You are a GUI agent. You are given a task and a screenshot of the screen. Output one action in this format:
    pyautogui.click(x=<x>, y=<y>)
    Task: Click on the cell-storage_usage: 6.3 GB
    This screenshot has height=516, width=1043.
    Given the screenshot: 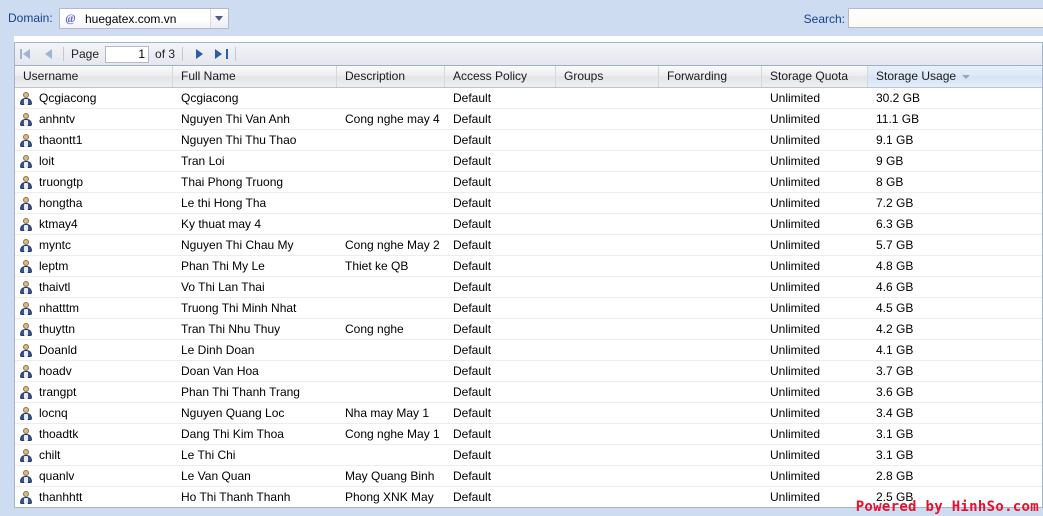 What is the action you would take?
    pyautogui.click(x=895, y=224)
    